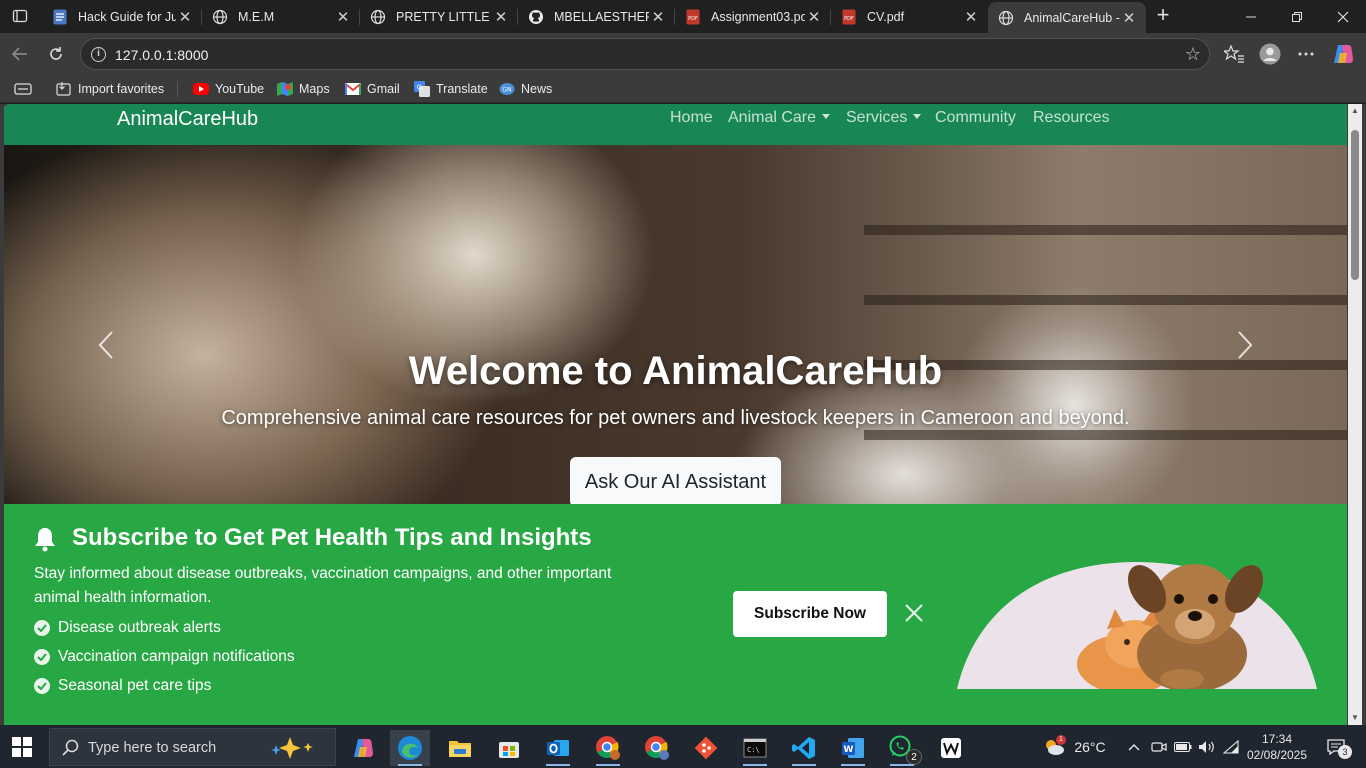 This screenshot has height=768, width=1366. I want to click on address-bar: i 127.0.0.1:8000 ☆, so click(645, 54).